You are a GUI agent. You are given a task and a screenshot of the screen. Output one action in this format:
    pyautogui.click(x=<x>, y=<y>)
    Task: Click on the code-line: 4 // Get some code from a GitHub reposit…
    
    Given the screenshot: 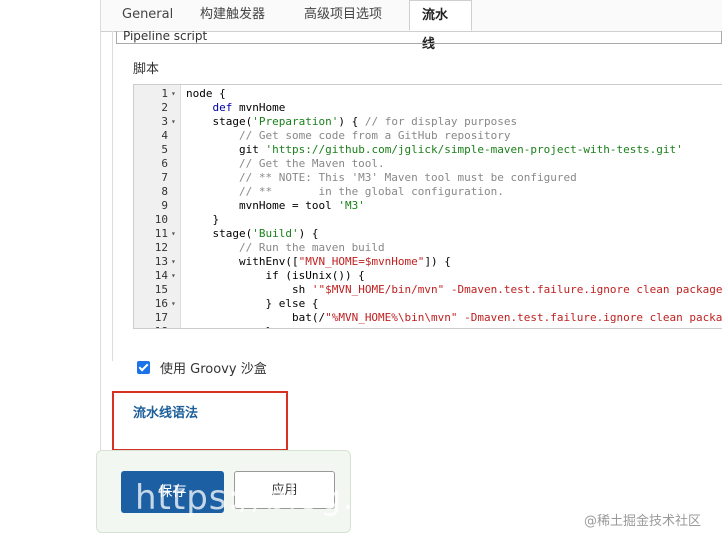 What is the action you would take?
    pyautogui.click(x=428, y=136)
    